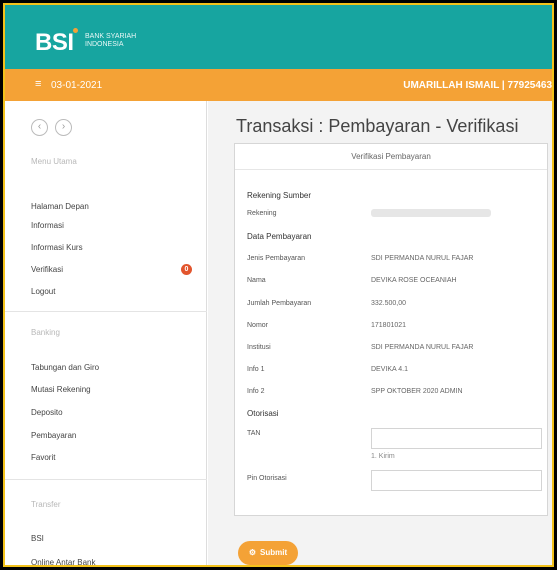 The image size is (557, 570). I want to click on sidebar-item-deposito: Deposito, so click(47, 412).